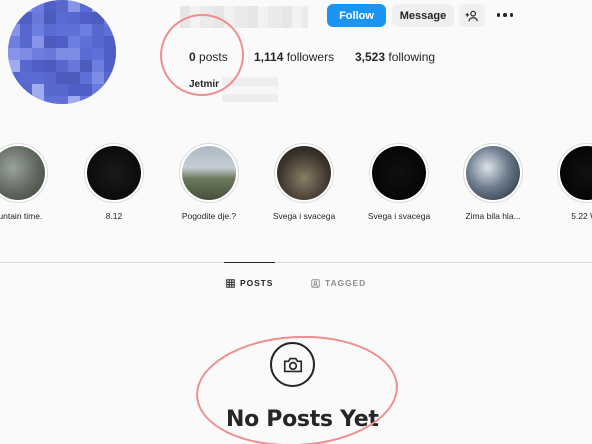 This screenshot has height=444, width=592. I want to click on username-obscured, so click(244, 17).